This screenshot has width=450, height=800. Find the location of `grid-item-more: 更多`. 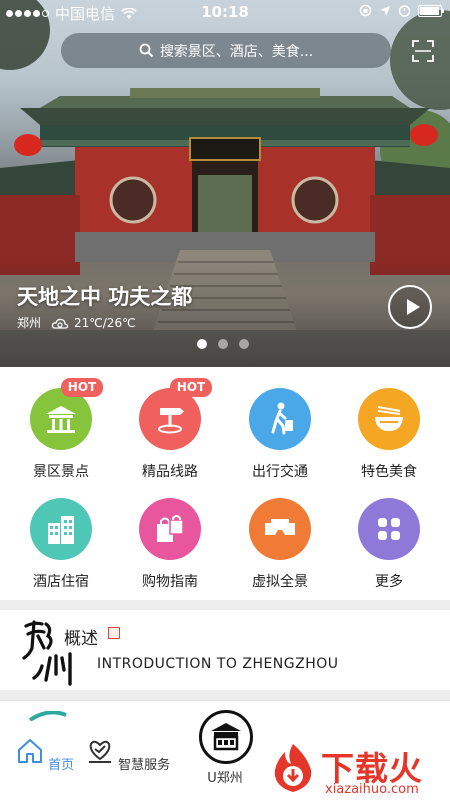

grid-item-more: 更多 is located at coordinates (389, 544).